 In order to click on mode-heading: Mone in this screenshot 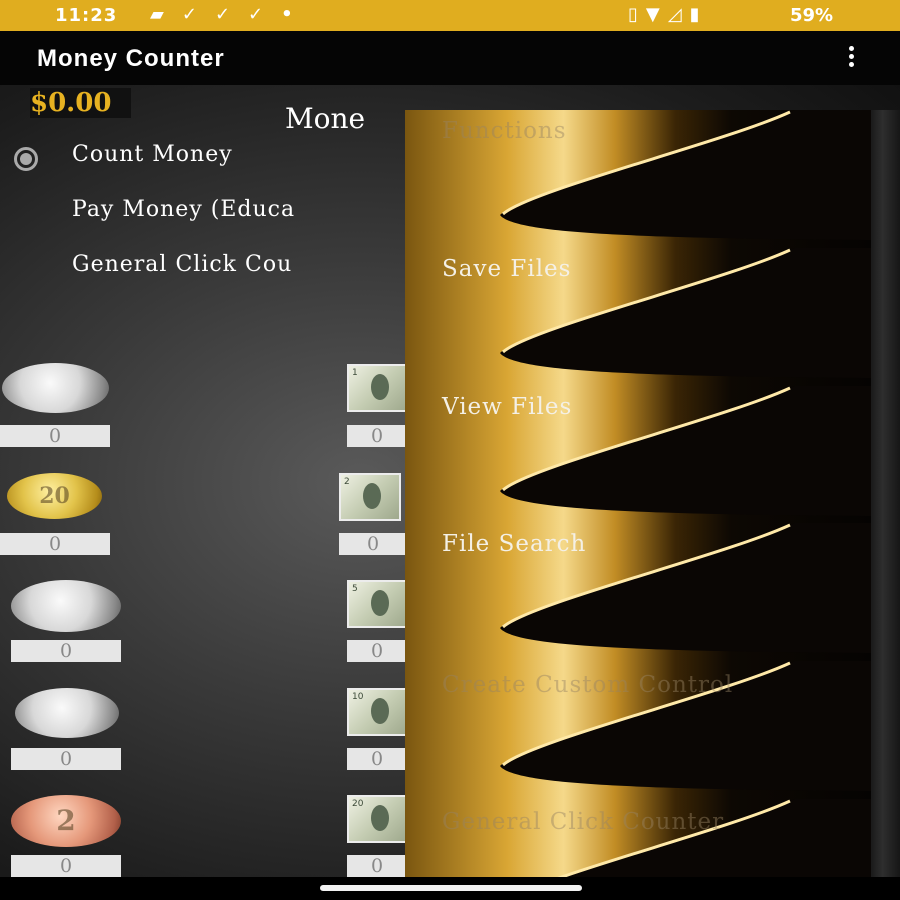, I will do `click(325, 118)`.